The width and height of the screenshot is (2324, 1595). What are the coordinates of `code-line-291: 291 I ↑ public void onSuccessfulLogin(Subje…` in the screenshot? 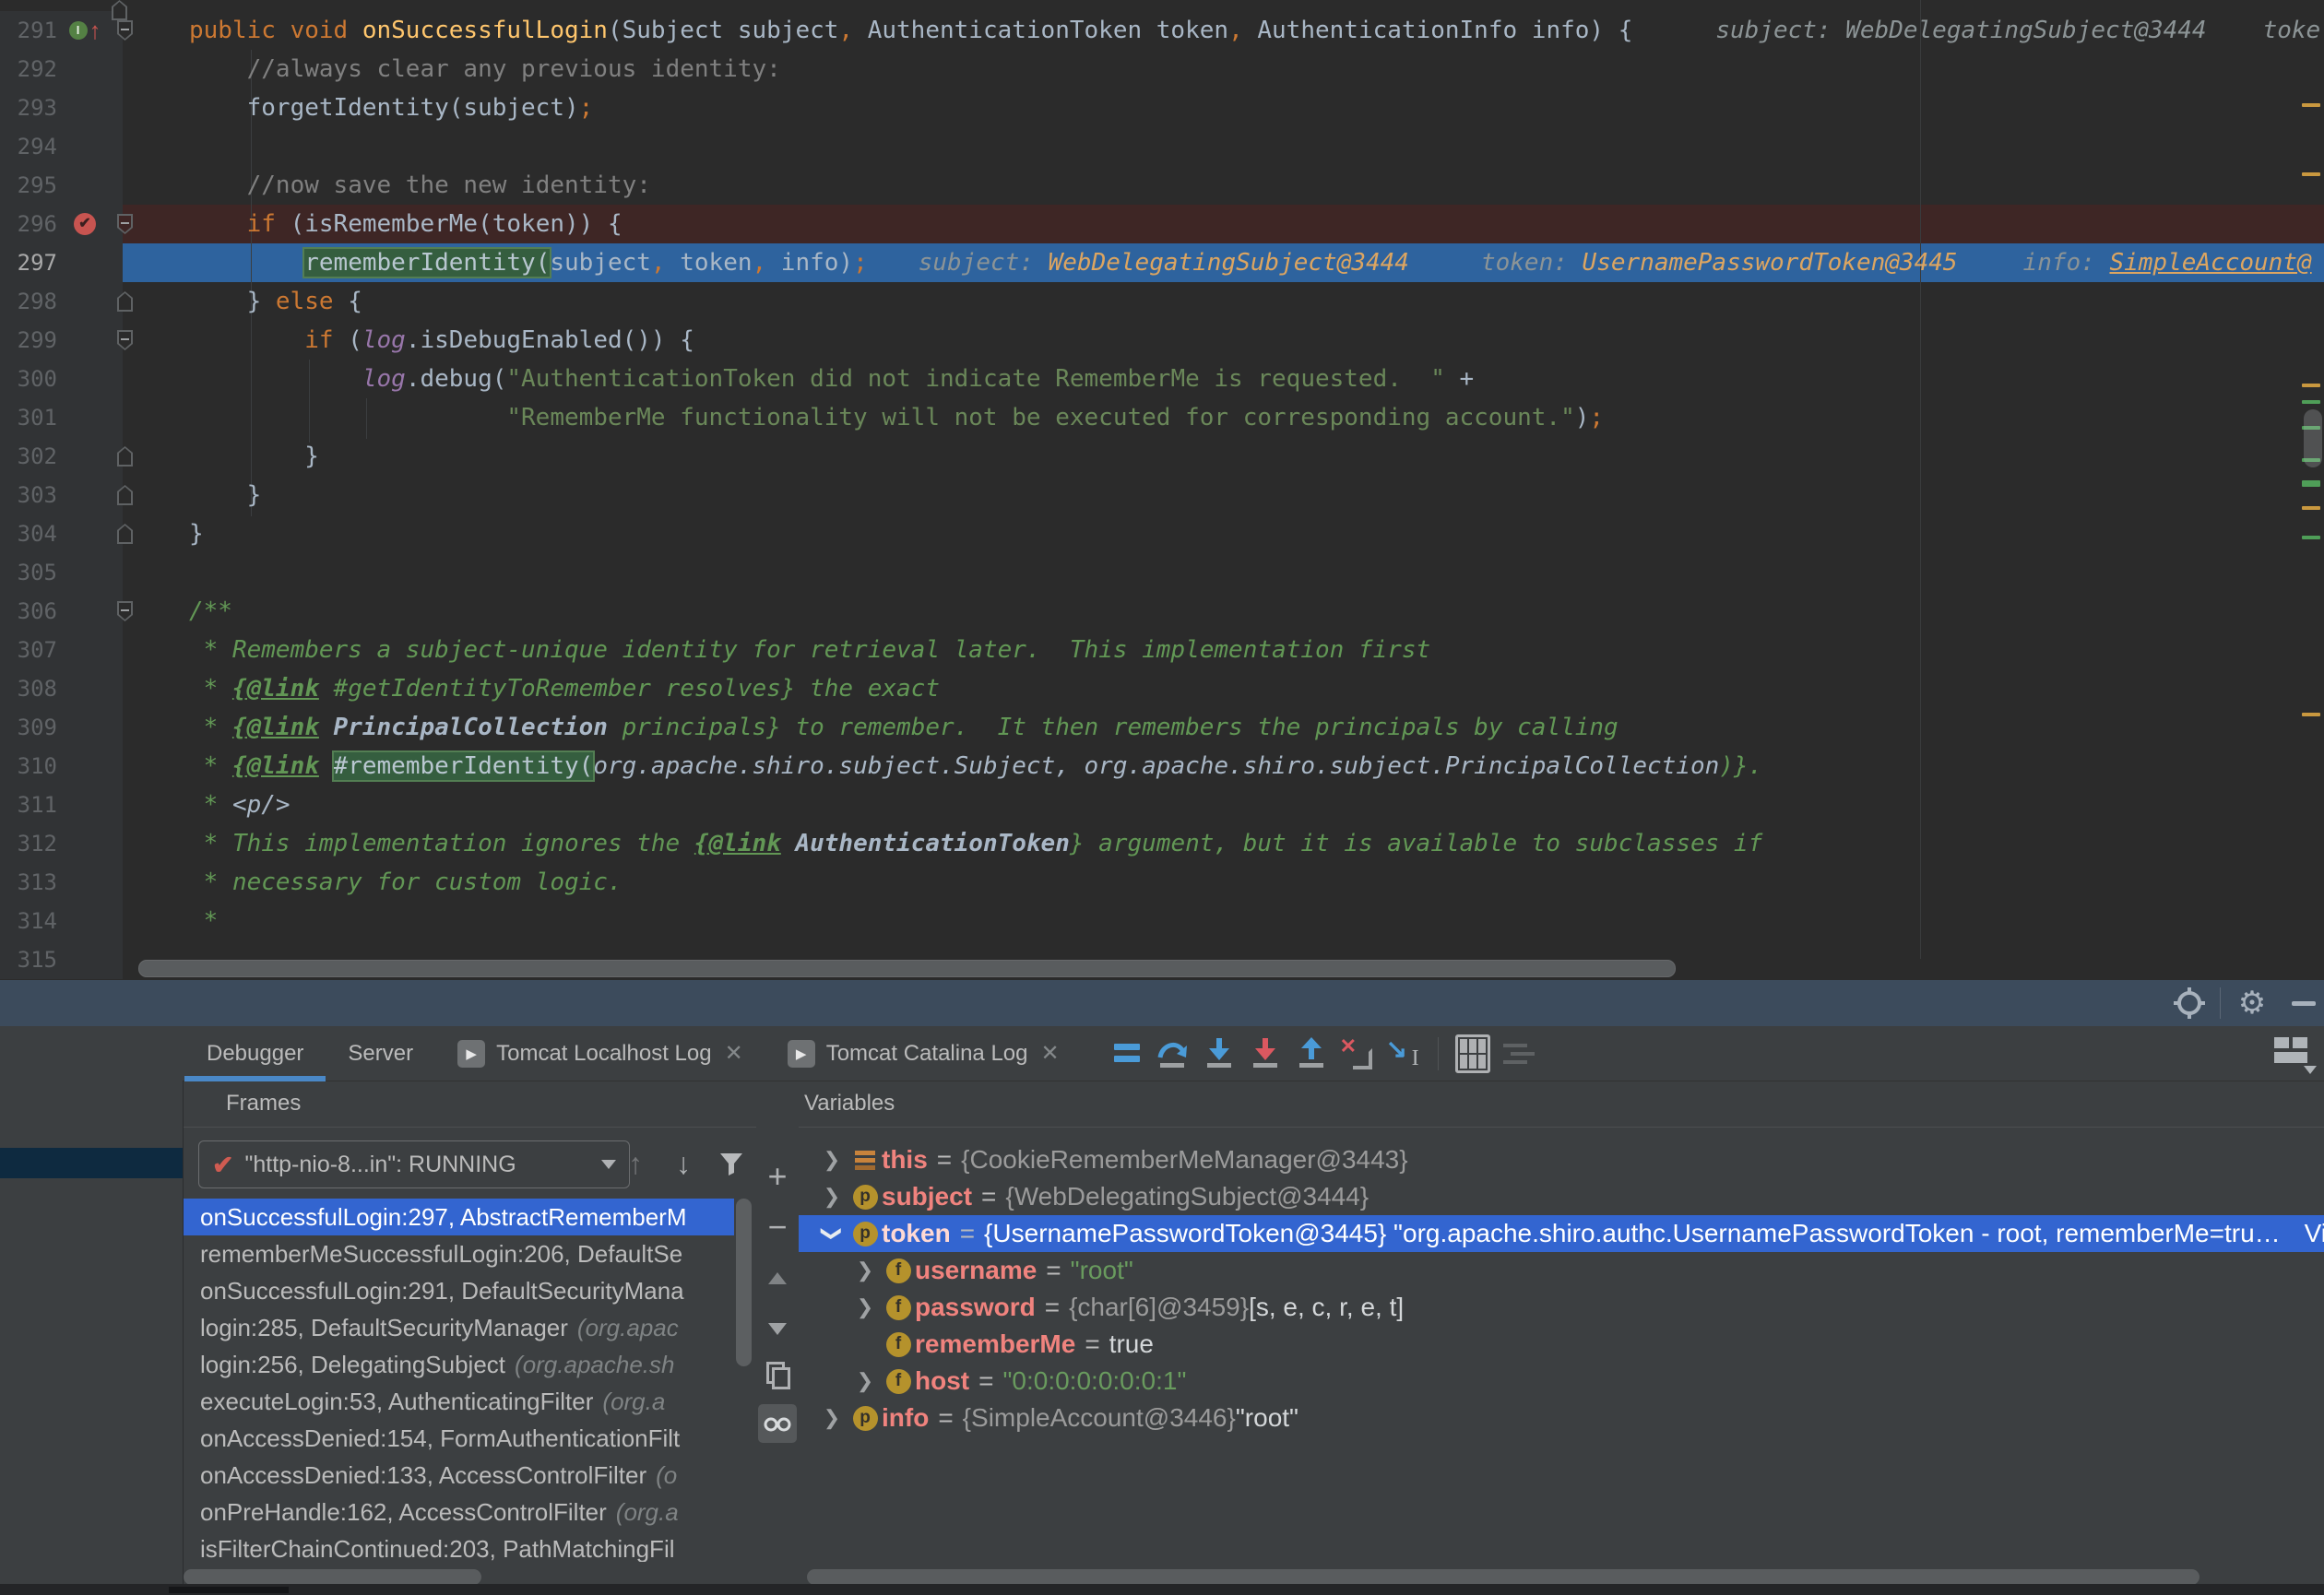 It's located at (1162, 30).